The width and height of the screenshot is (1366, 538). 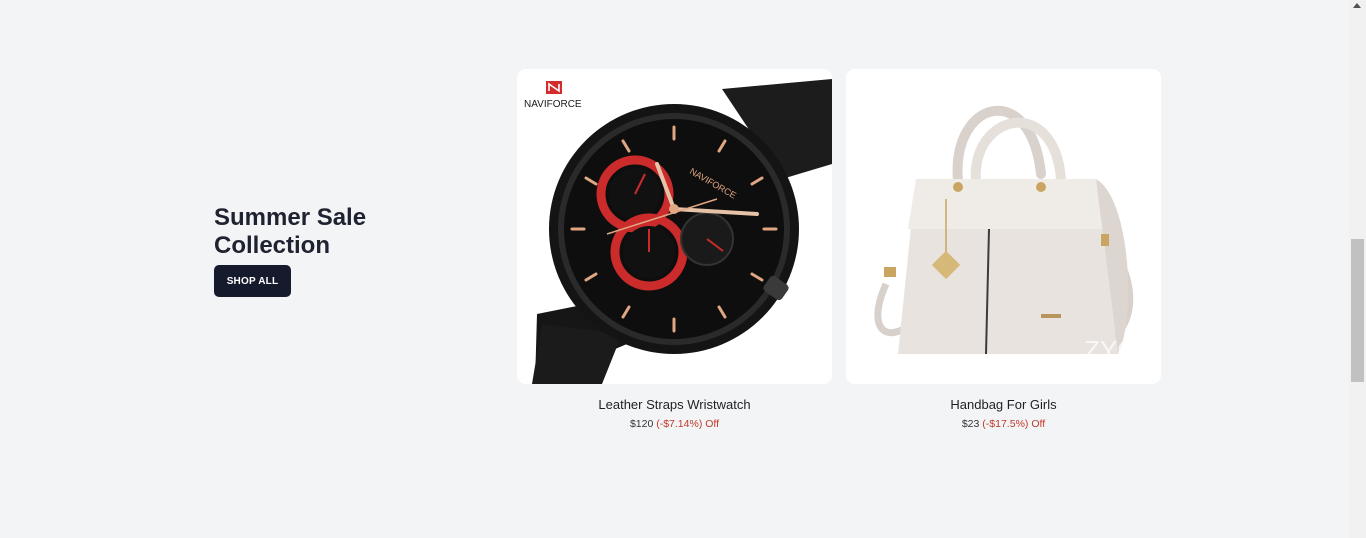 What do you see at coordinates (1357, 310) in the screenshot?
I see `scrollbar-thumb` at bounding box center [1357, 310].